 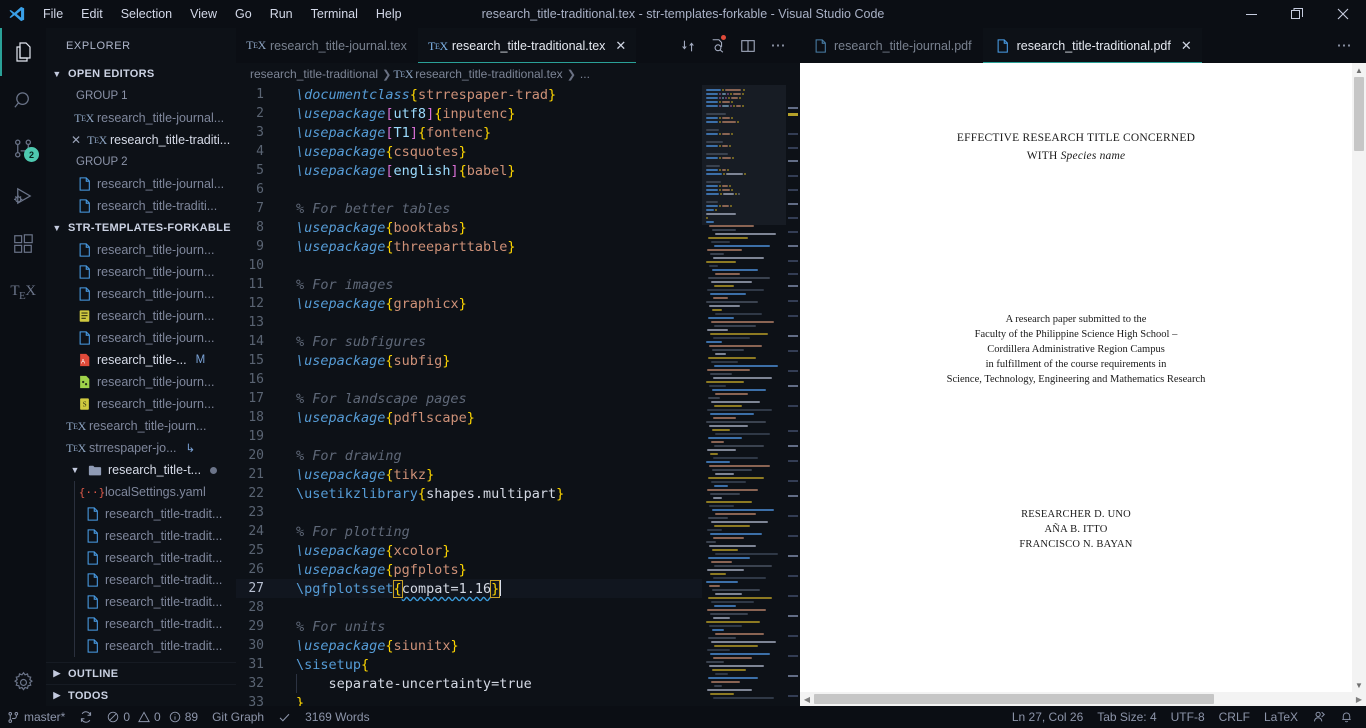 I want to click on status-word-count: 3169 Words, so click(x=337, y=717).